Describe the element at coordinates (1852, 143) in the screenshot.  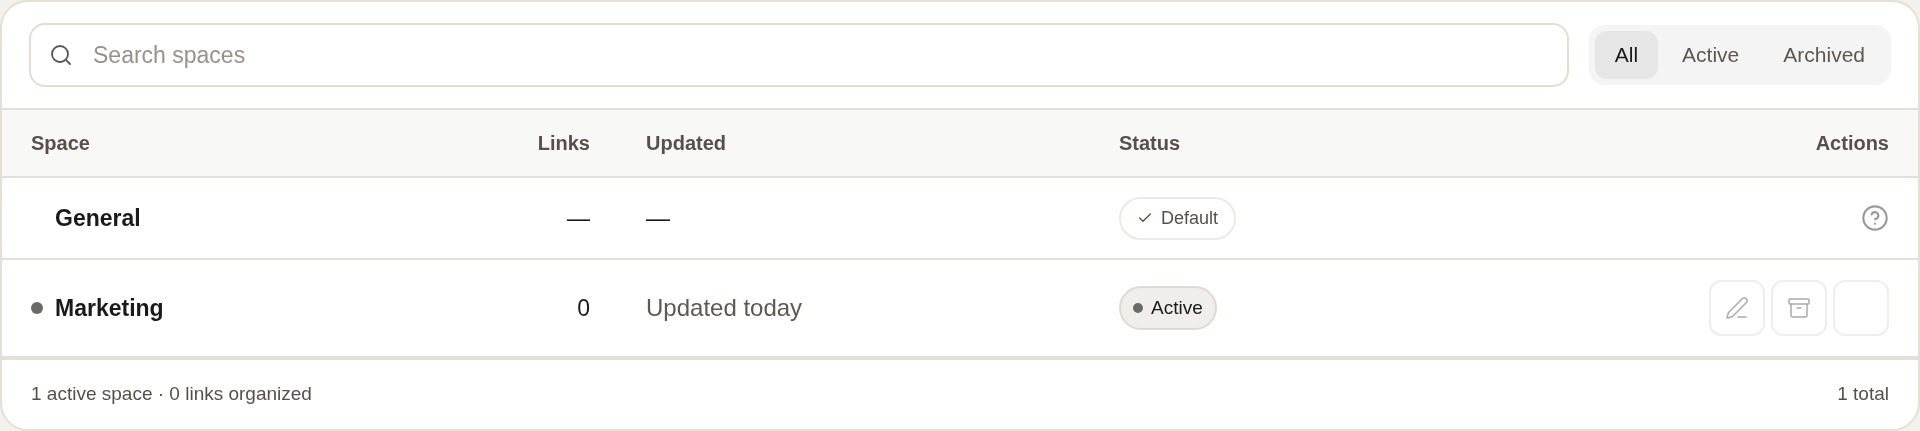
I see `column-header: Actions` at that location.